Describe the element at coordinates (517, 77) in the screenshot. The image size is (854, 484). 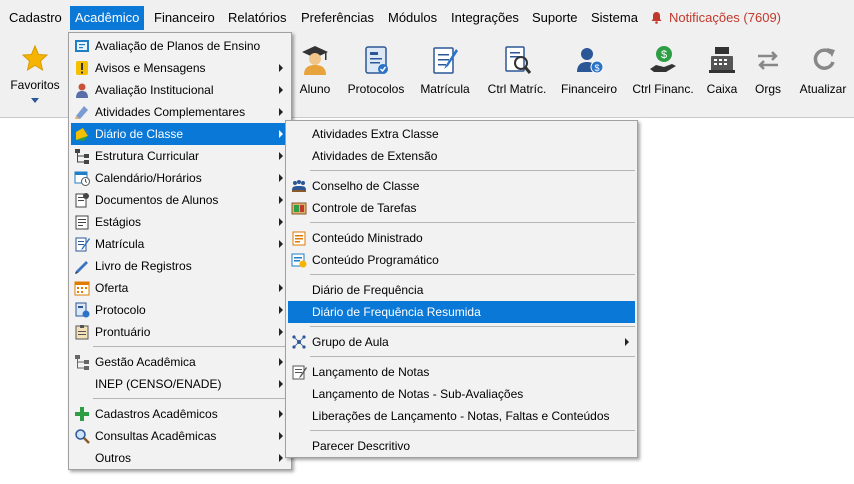
I see `toolbar-ctrl-matric-button: Ctrl Matríc.` at that location.